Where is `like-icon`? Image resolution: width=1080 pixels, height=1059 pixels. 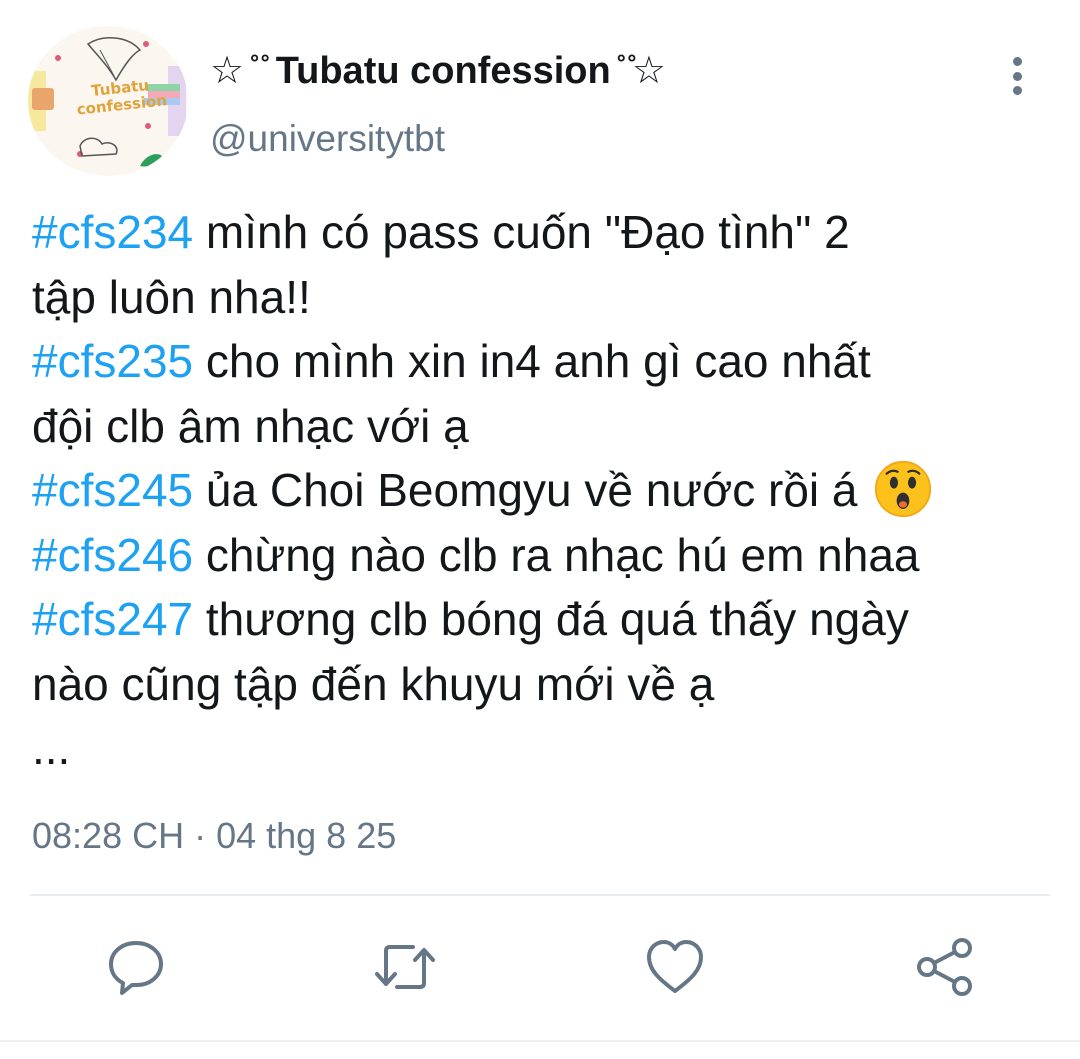
like-icon is located at coordinates (675, 966).